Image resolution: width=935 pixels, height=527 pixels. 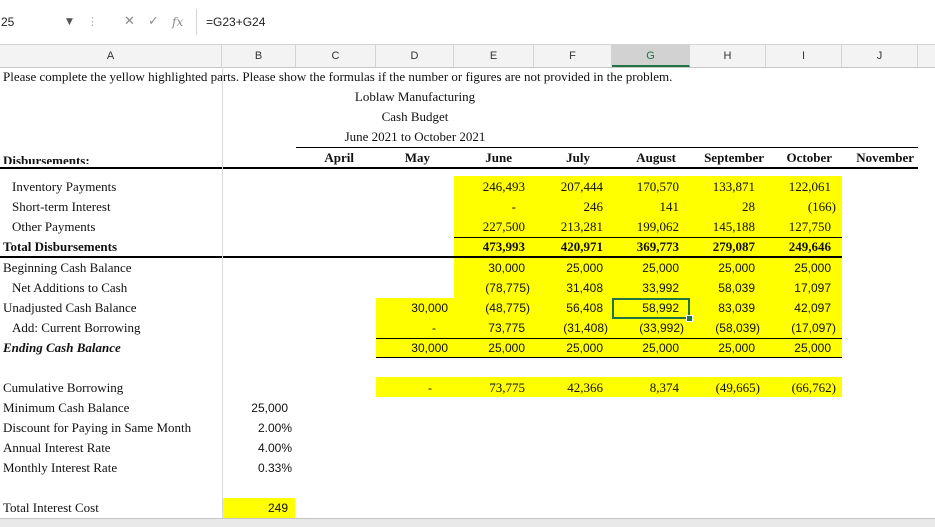 I want to click on cell-unadjusted-july: 56,408, so click(x=568, y=308).